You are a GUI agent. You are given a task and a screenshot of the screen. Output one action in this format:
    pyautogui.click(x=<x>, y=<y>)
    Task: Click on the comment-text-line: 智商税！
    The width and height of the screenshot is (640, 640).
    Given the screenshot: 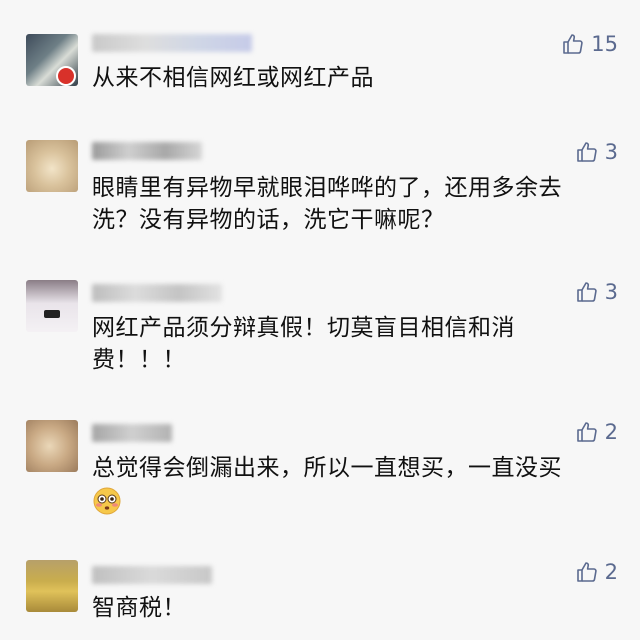 What is the action you would take?
    pyautogui.click(x=139, y=608)
    